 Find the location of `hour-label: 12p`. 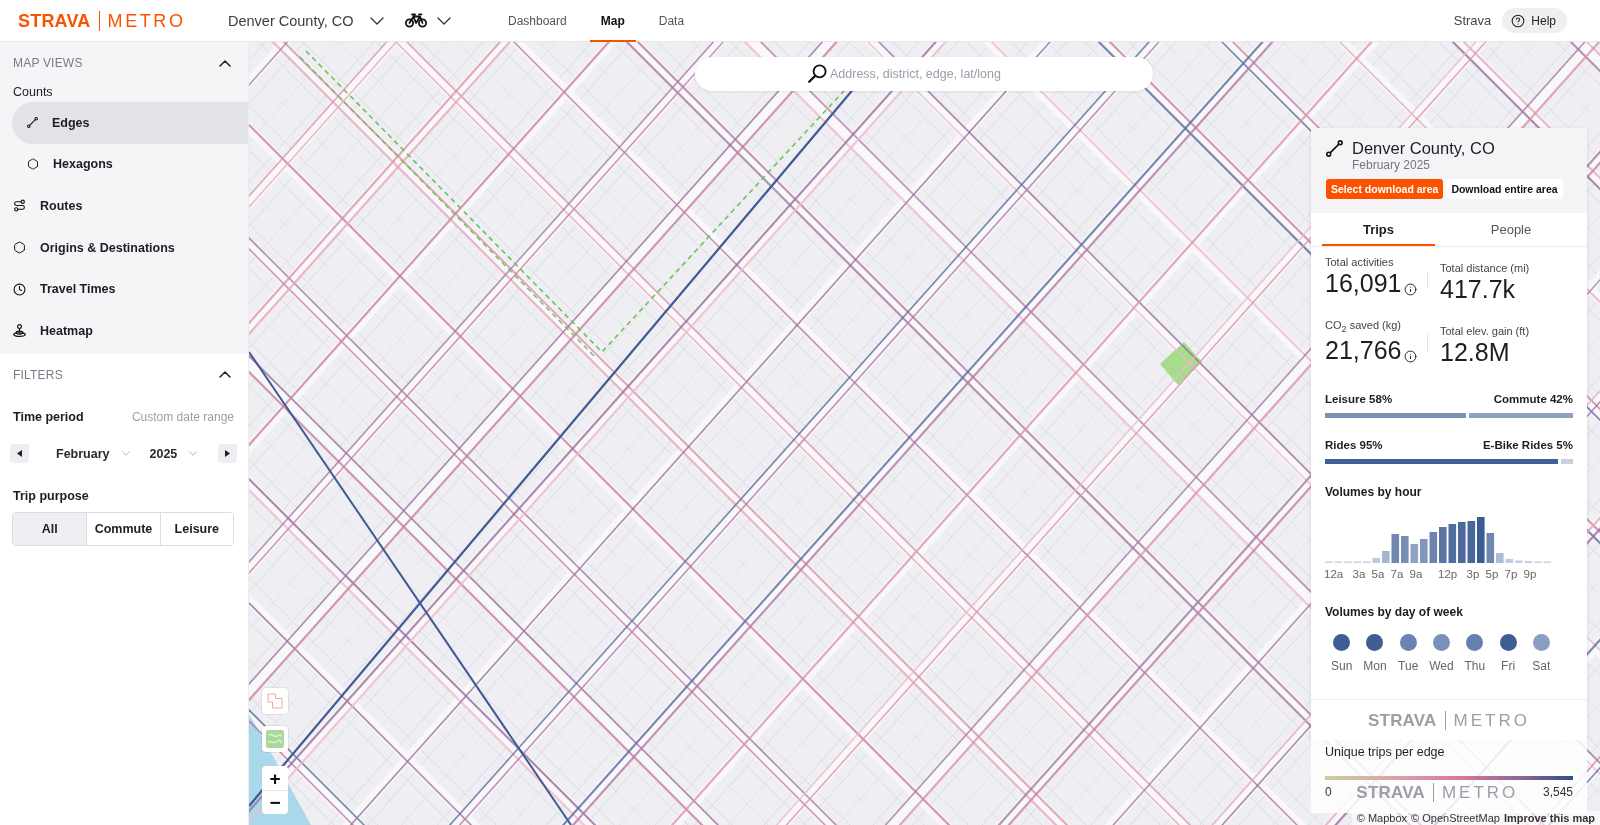

hour-label: 12p is located at coordinates (1448, 574).